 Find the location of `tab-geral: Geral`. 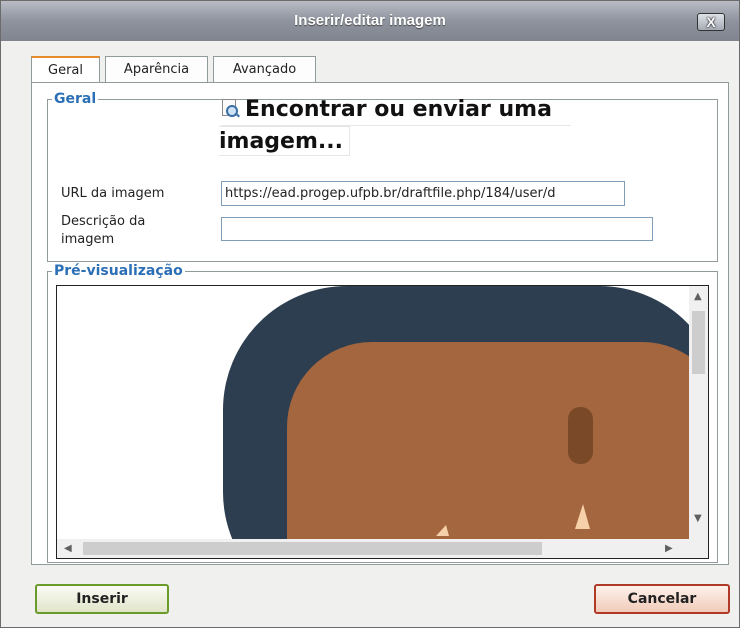

tab-geral: Geral is located at coordinates (65, 70).